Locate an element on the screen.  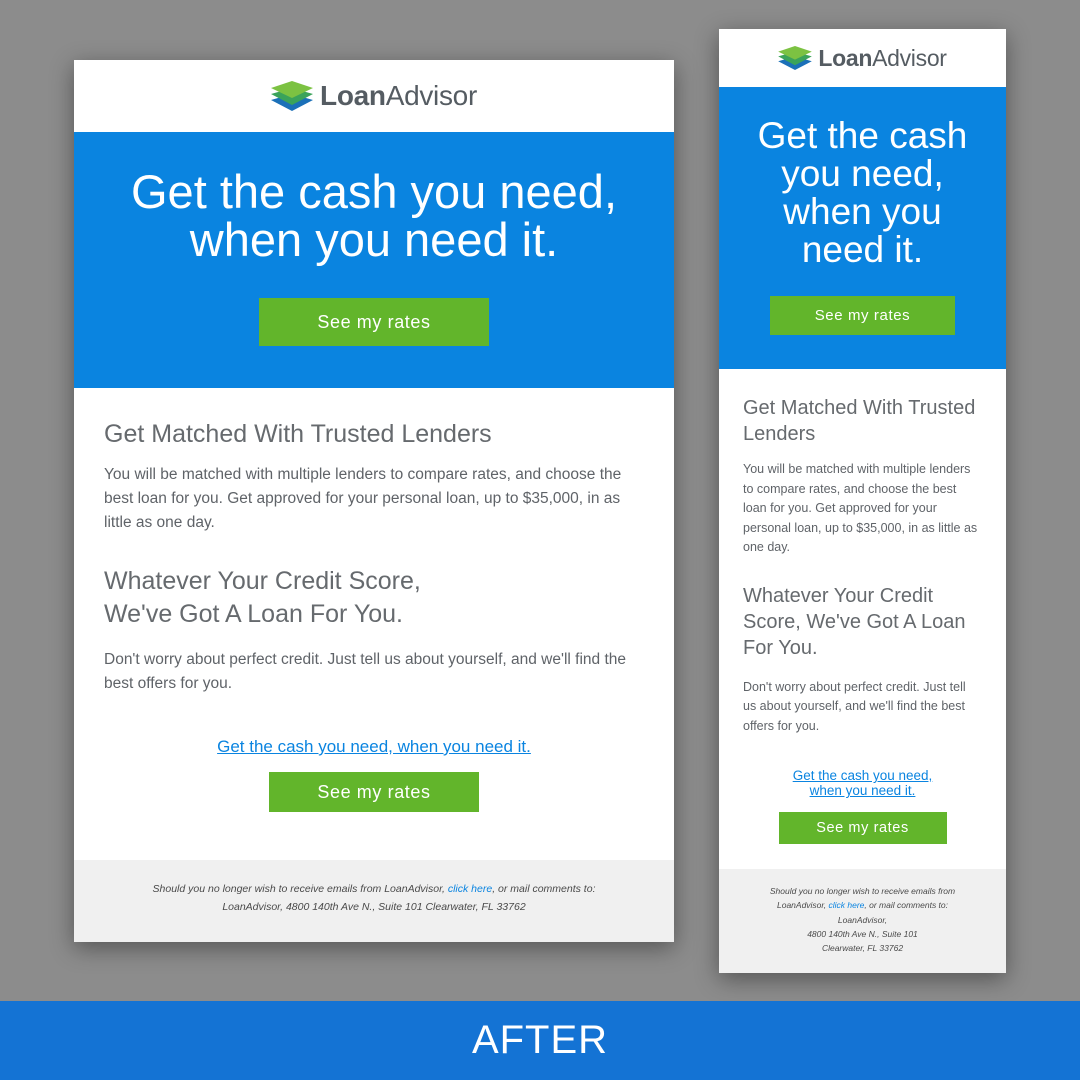
footer-text-before: LoanAdvisor, is located at coordinates (802, 905).